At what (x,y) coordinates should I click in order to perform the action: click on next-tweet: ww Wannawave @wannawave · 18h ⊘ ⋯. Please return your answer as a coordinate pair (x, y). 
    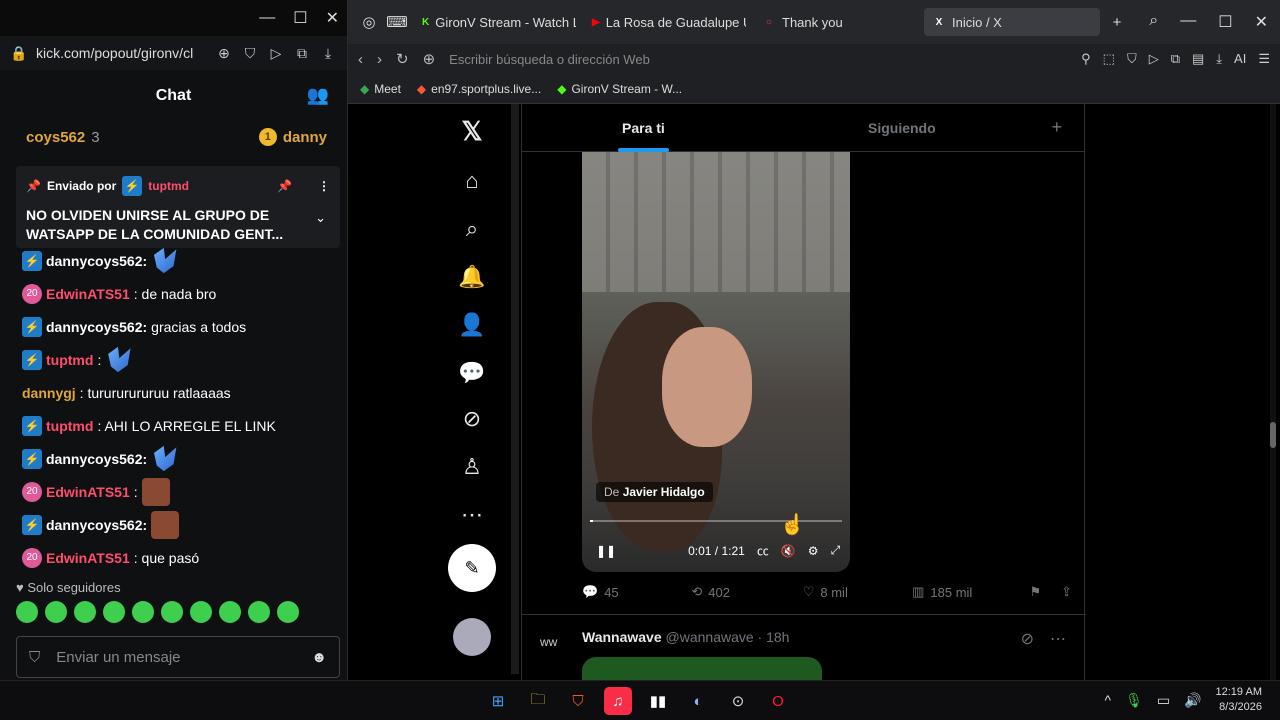
    Looking at the image, I should click on (804, 647).